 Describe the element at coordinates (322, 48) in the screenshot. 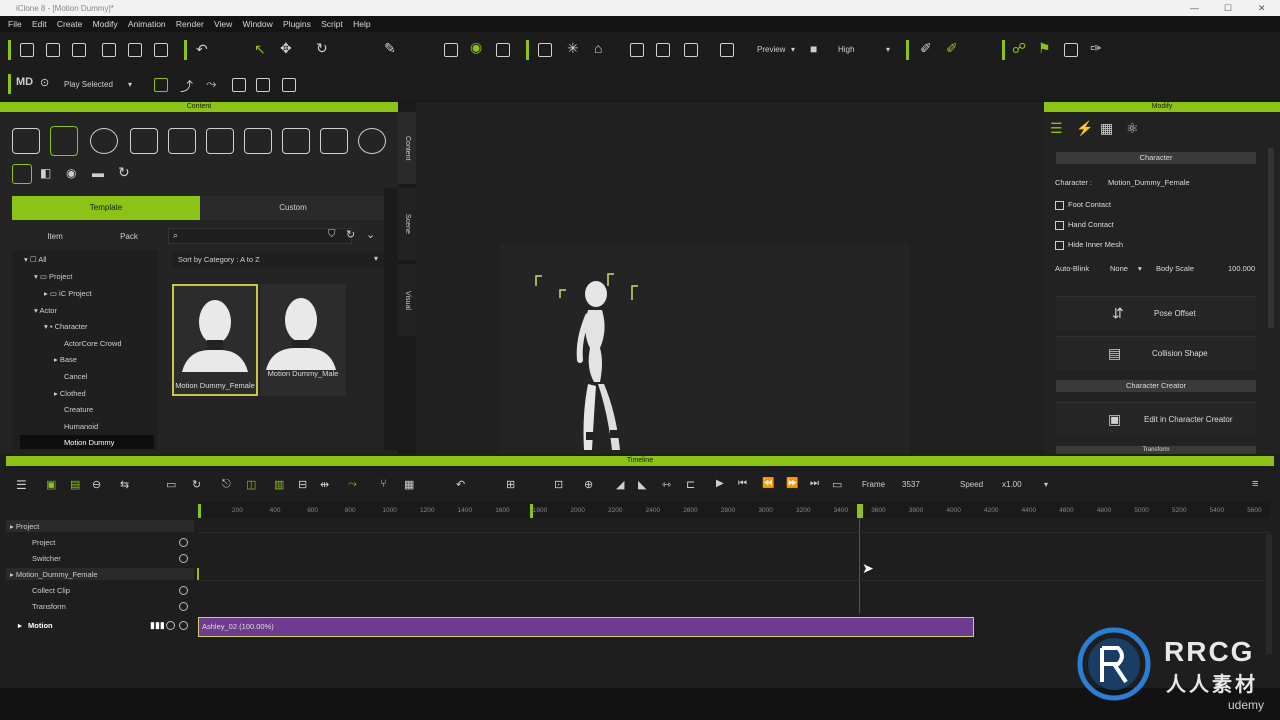

I see `rotate-icon: ↻` at that location.